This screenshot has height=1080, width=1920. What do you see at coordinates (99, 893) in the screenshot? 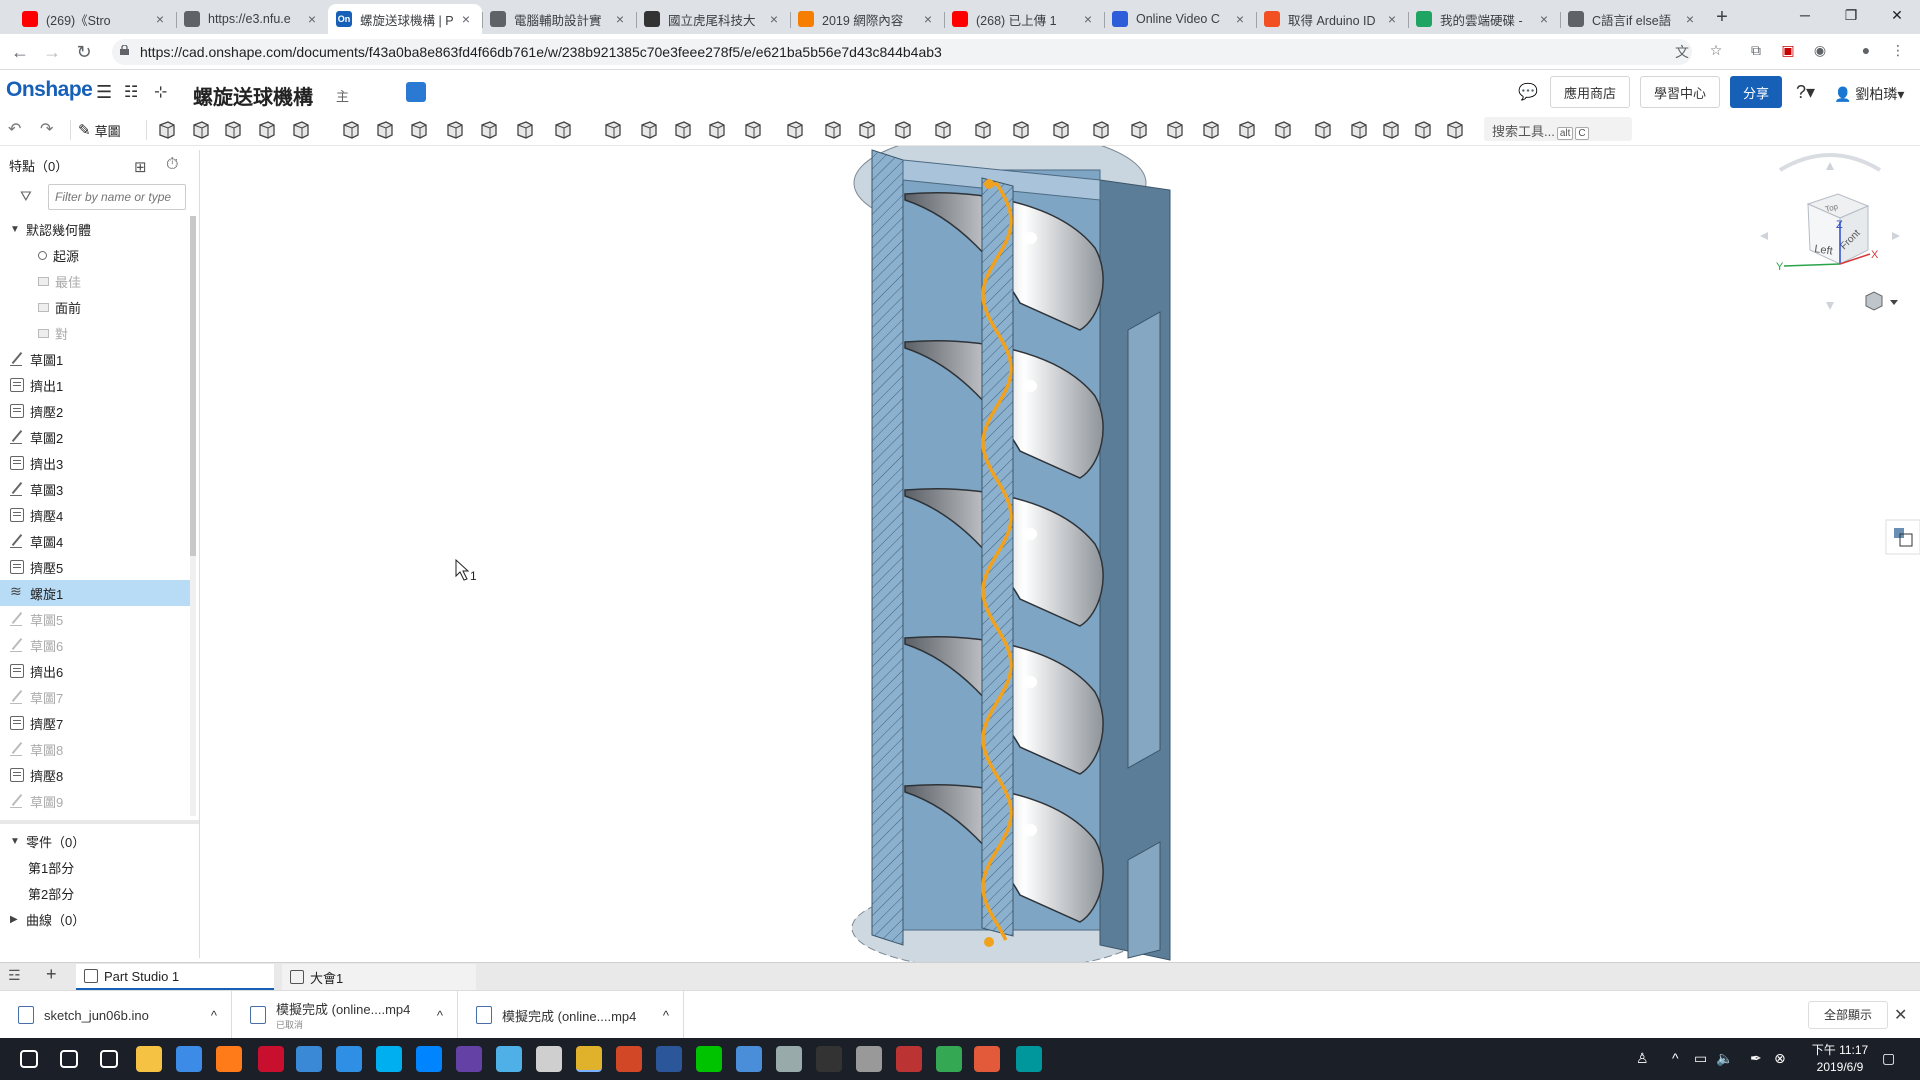
I see `part-item-2: 第2部分` at bounding box center [99, 893].